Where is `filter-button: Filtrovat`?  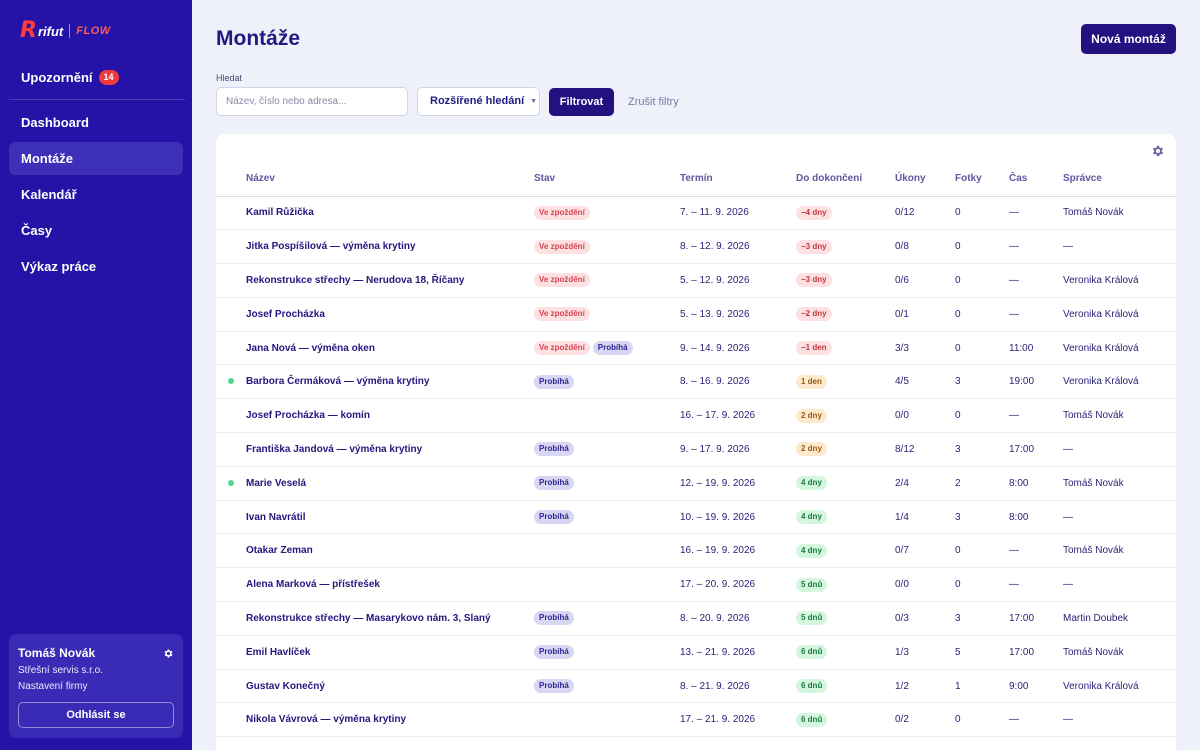 filter-button: Filtrovat is located at coordinates (581, 102).